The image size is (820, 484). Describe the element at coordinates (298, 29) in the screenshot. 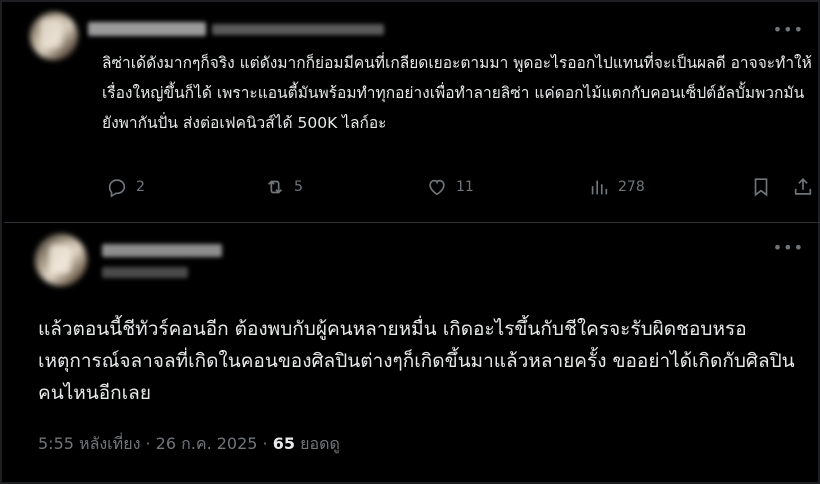

I see `reply-author-handle-redacted` at that location.